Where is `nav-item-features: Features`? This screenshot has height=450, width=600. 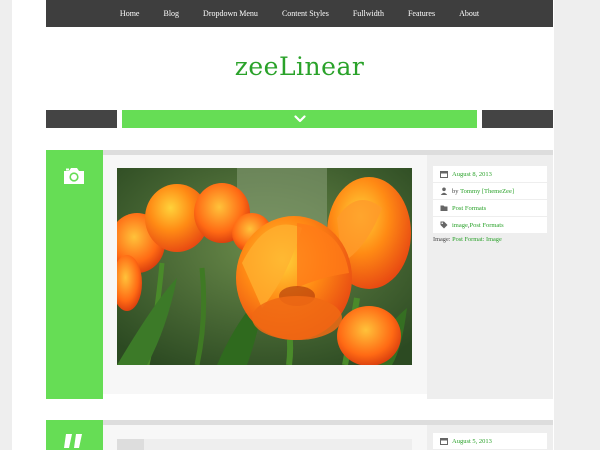 nav-item-features: Features is located at coordinates (421, 13).